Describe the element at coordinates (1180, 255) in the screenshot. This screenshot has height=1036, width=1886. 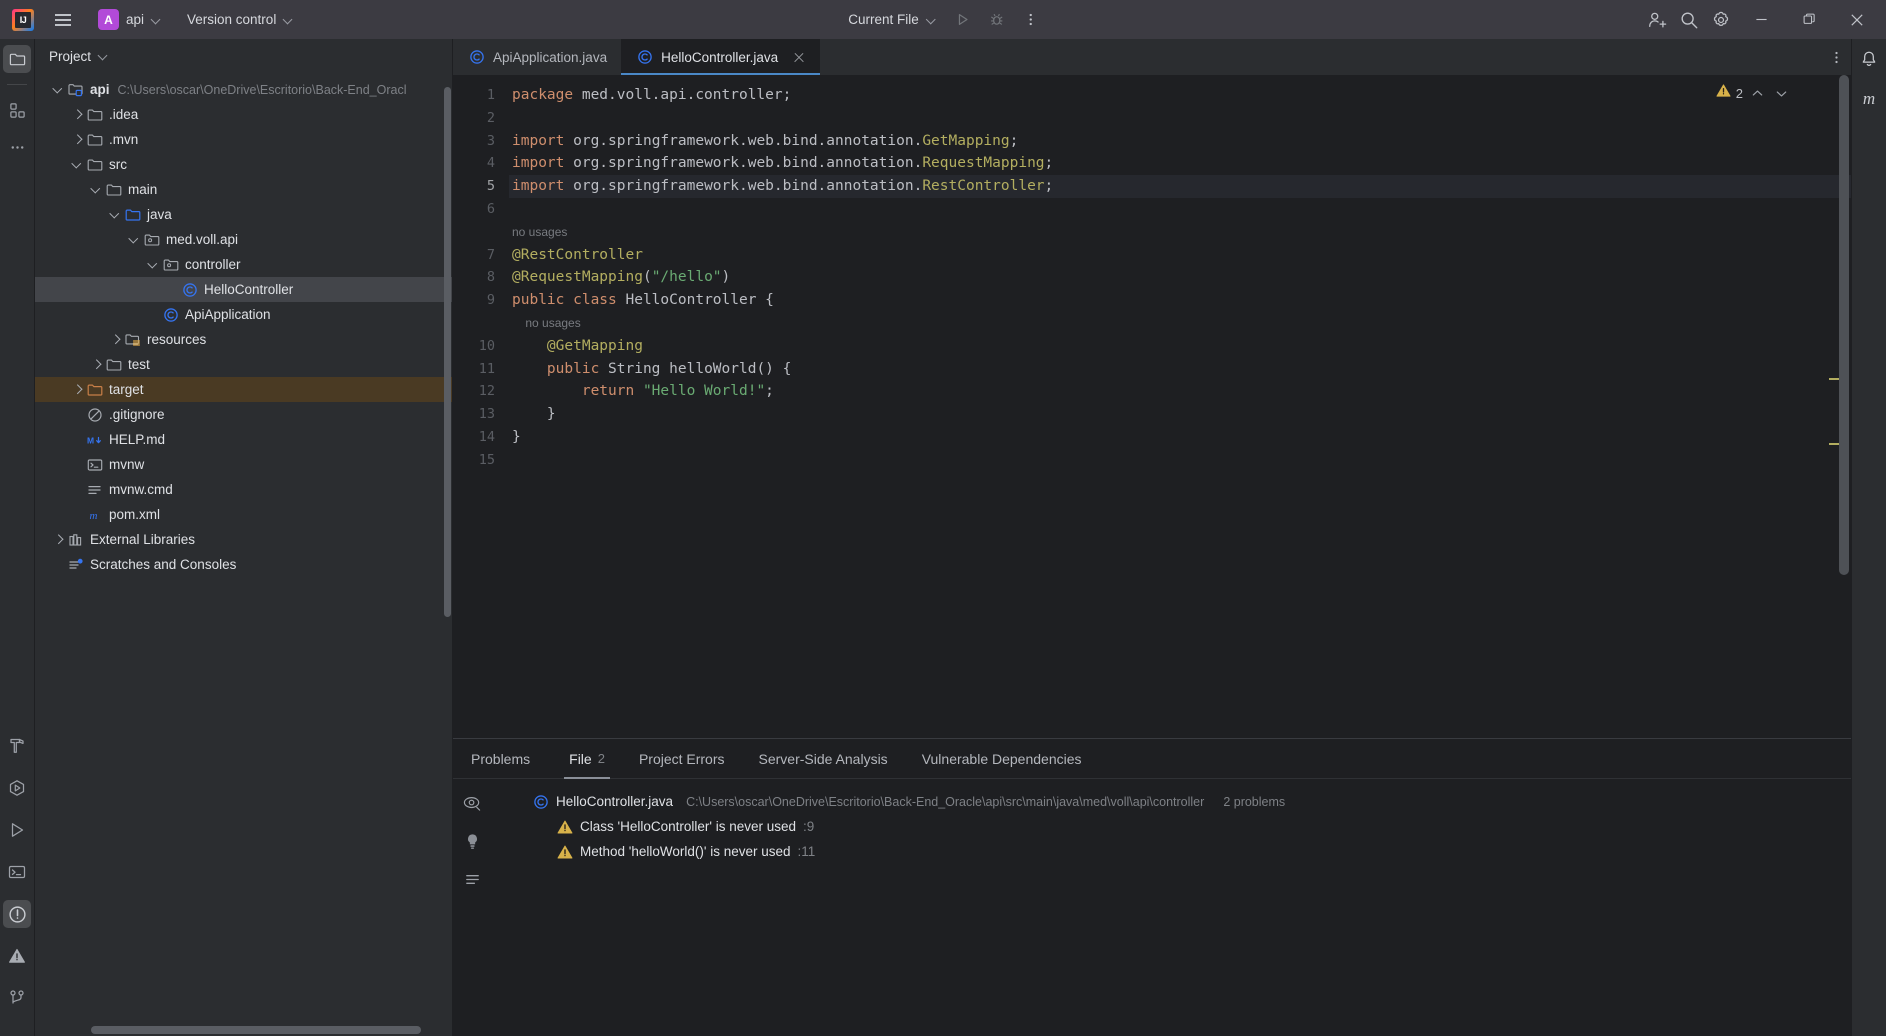
I see `code-line: @RestController` at that location.